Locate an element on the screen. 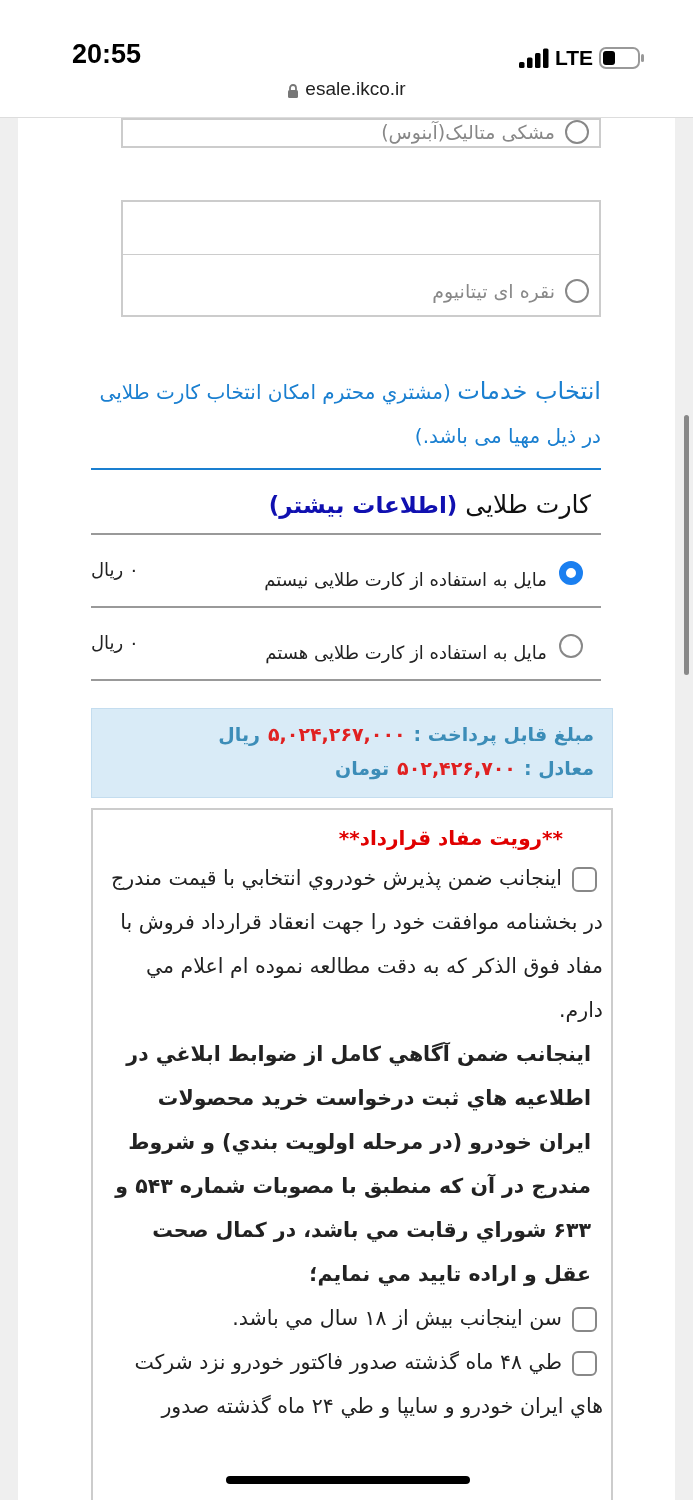 The image size is (693, 1500). contract-heading: **رویت مفاد قرارداد** is located at coordinates (450, 838).